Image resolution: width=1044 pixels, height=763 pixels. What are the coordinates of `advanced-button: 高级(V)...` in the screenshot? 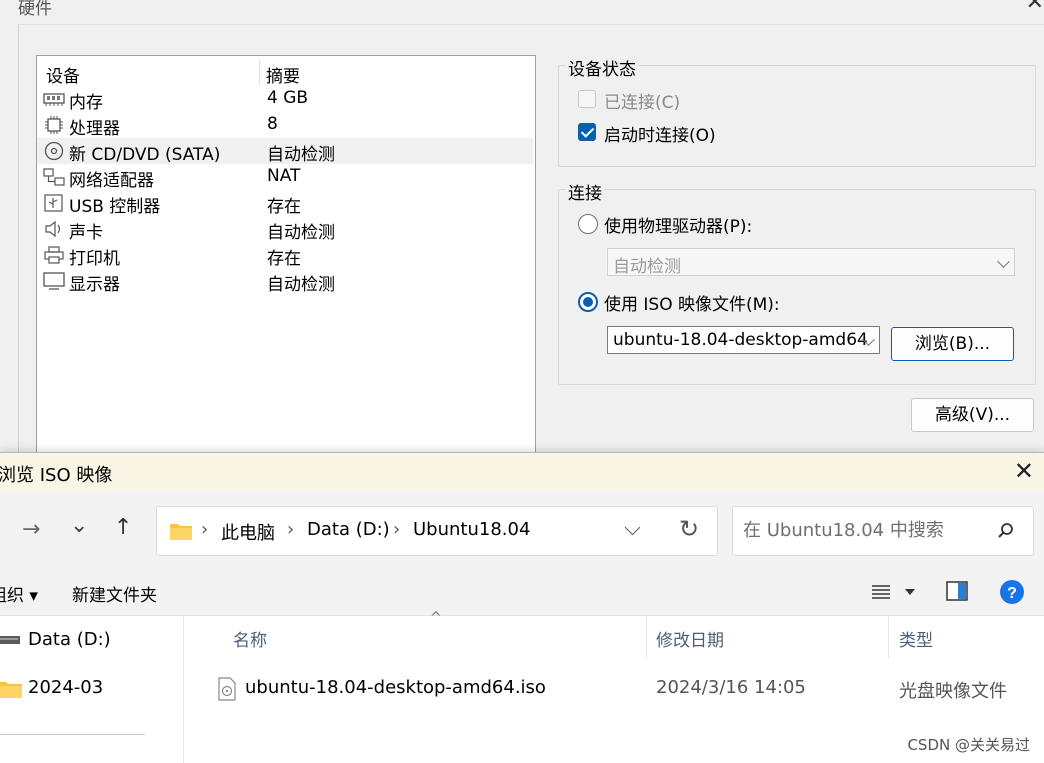 It's located at (972, 415).